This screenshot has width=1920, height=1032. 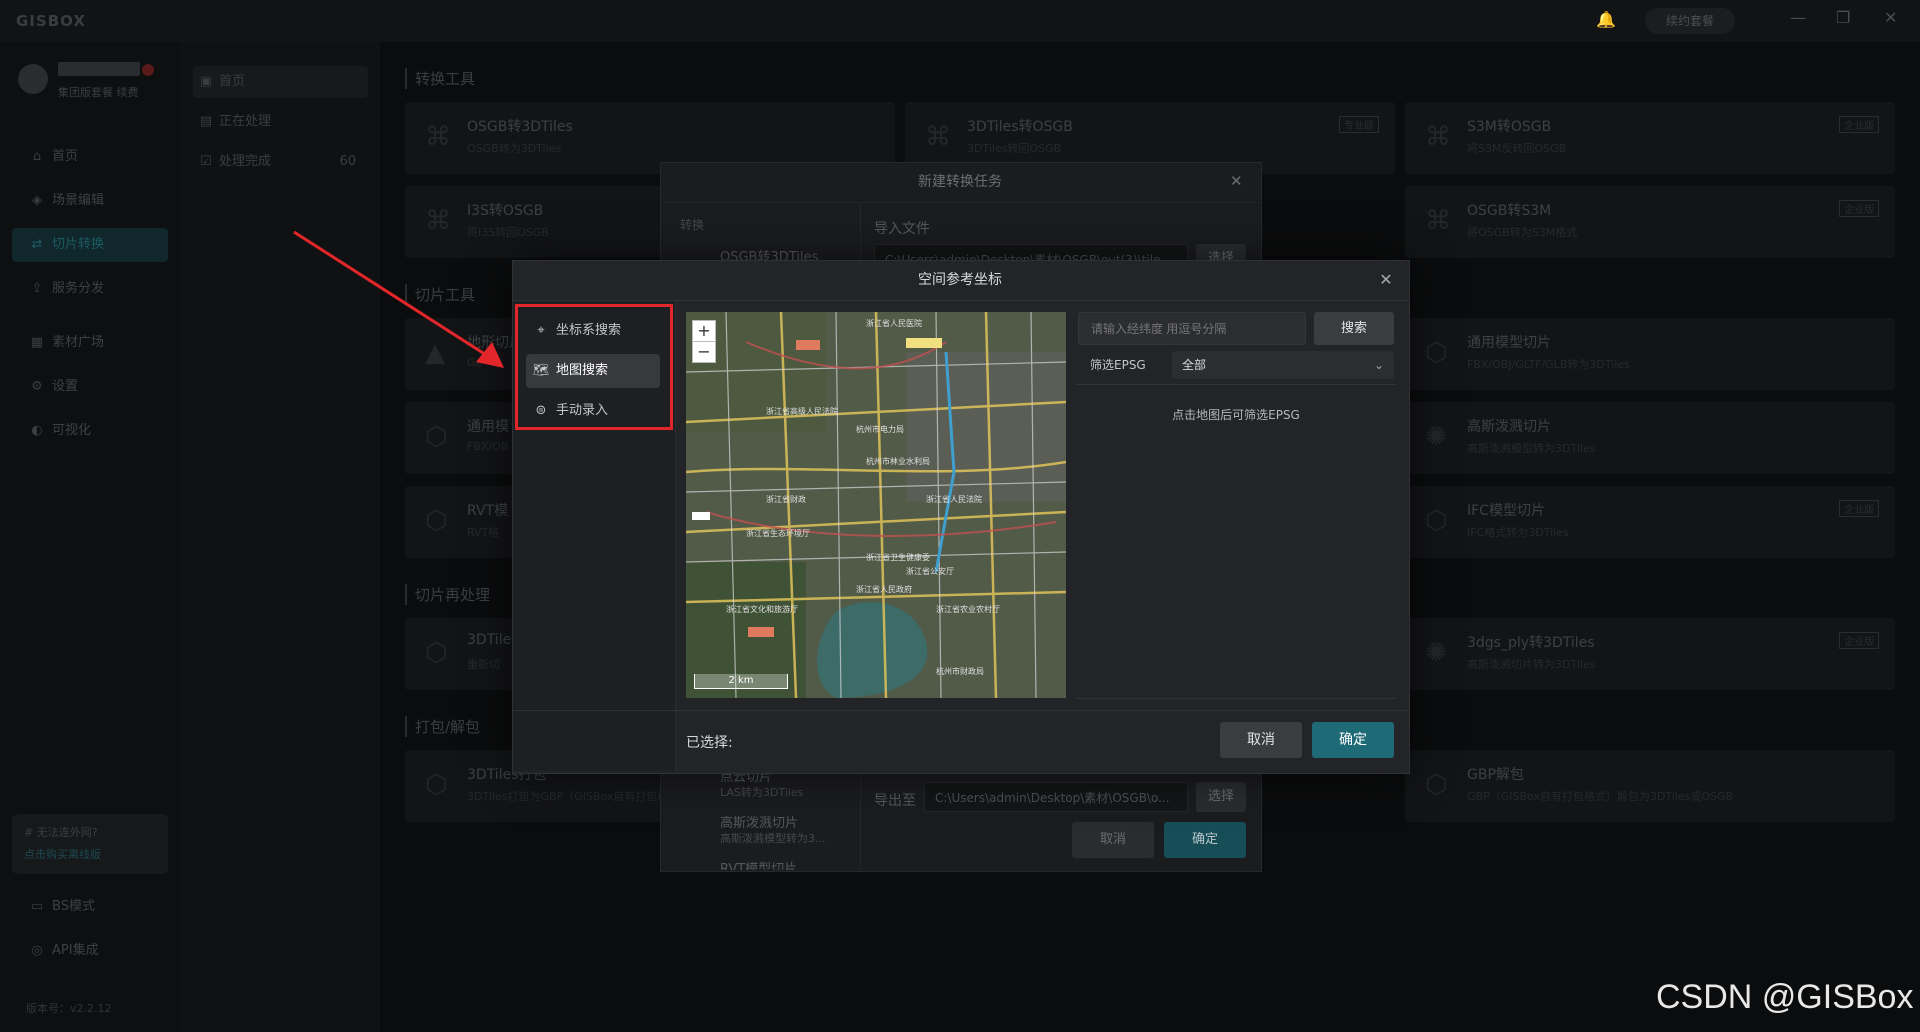 I want to click on footer-divider, so click(x=960, y=710).